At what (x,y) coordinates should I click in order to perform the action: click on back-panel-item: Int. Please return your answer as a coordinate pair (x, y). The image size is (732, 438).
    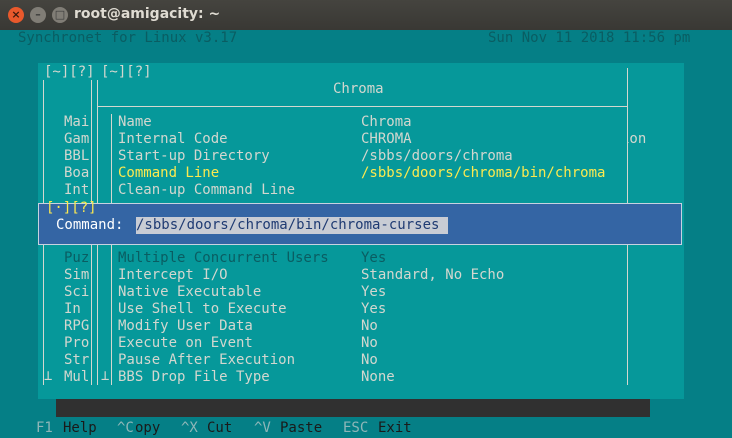
    Looking at the image, I should click on (76, 190).